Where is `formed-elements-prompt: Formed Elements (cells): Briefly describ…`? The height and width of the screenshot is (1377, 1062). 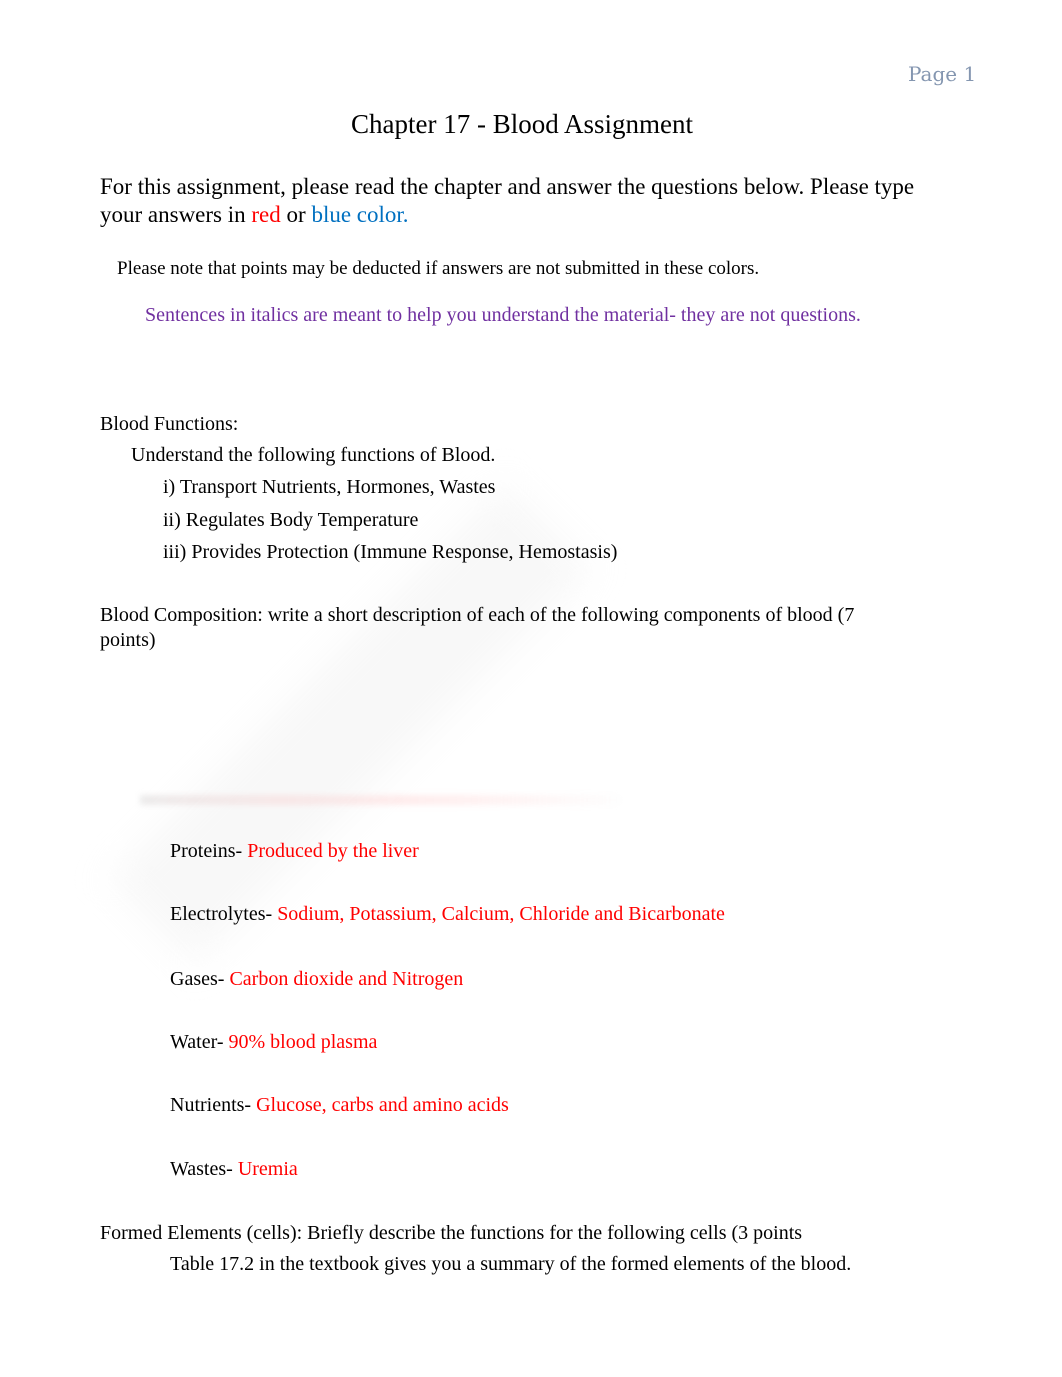
formed-elements-prompt: Formed Elements (cells): Briefly describ… is located at coordinates (451, 1233).